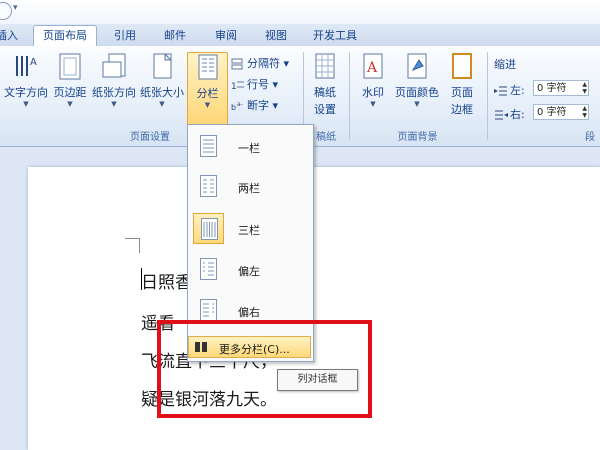 The image size is (600, 450). What do you see at coordinates (509, 114) in the screenshot?
I see `indent-right-label: 右:` at bounding box center [509, 114].